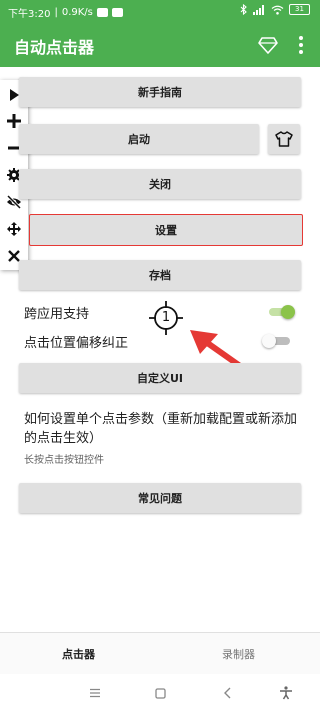  I want to click on tab-recorder: 录制器, so click(238, 654).